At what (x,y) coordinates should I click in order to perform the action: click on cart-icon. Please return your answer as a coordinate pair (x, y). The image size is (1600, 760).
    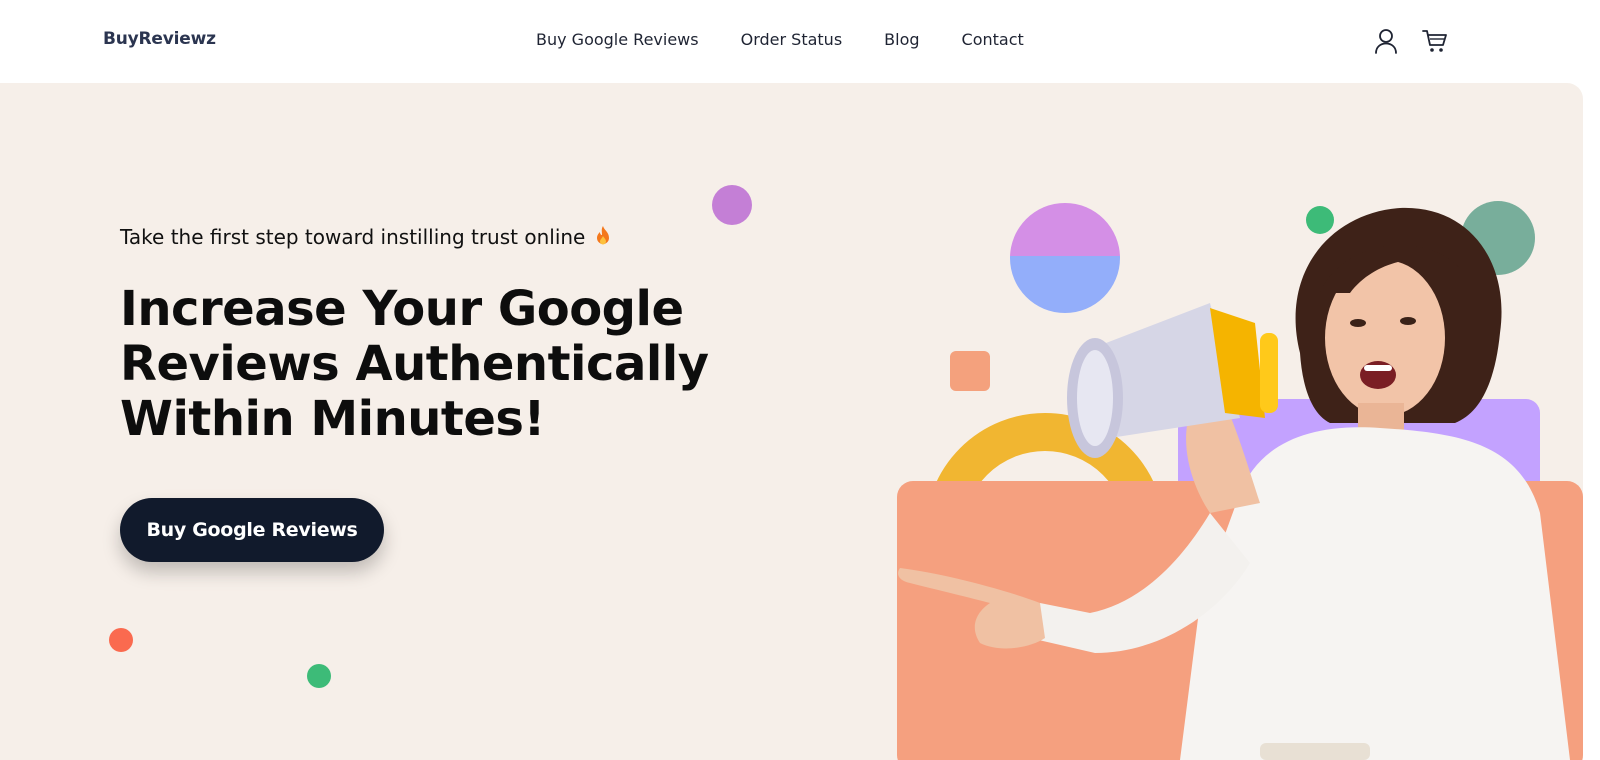
    Looking at the image, I should click on (1435, 41).